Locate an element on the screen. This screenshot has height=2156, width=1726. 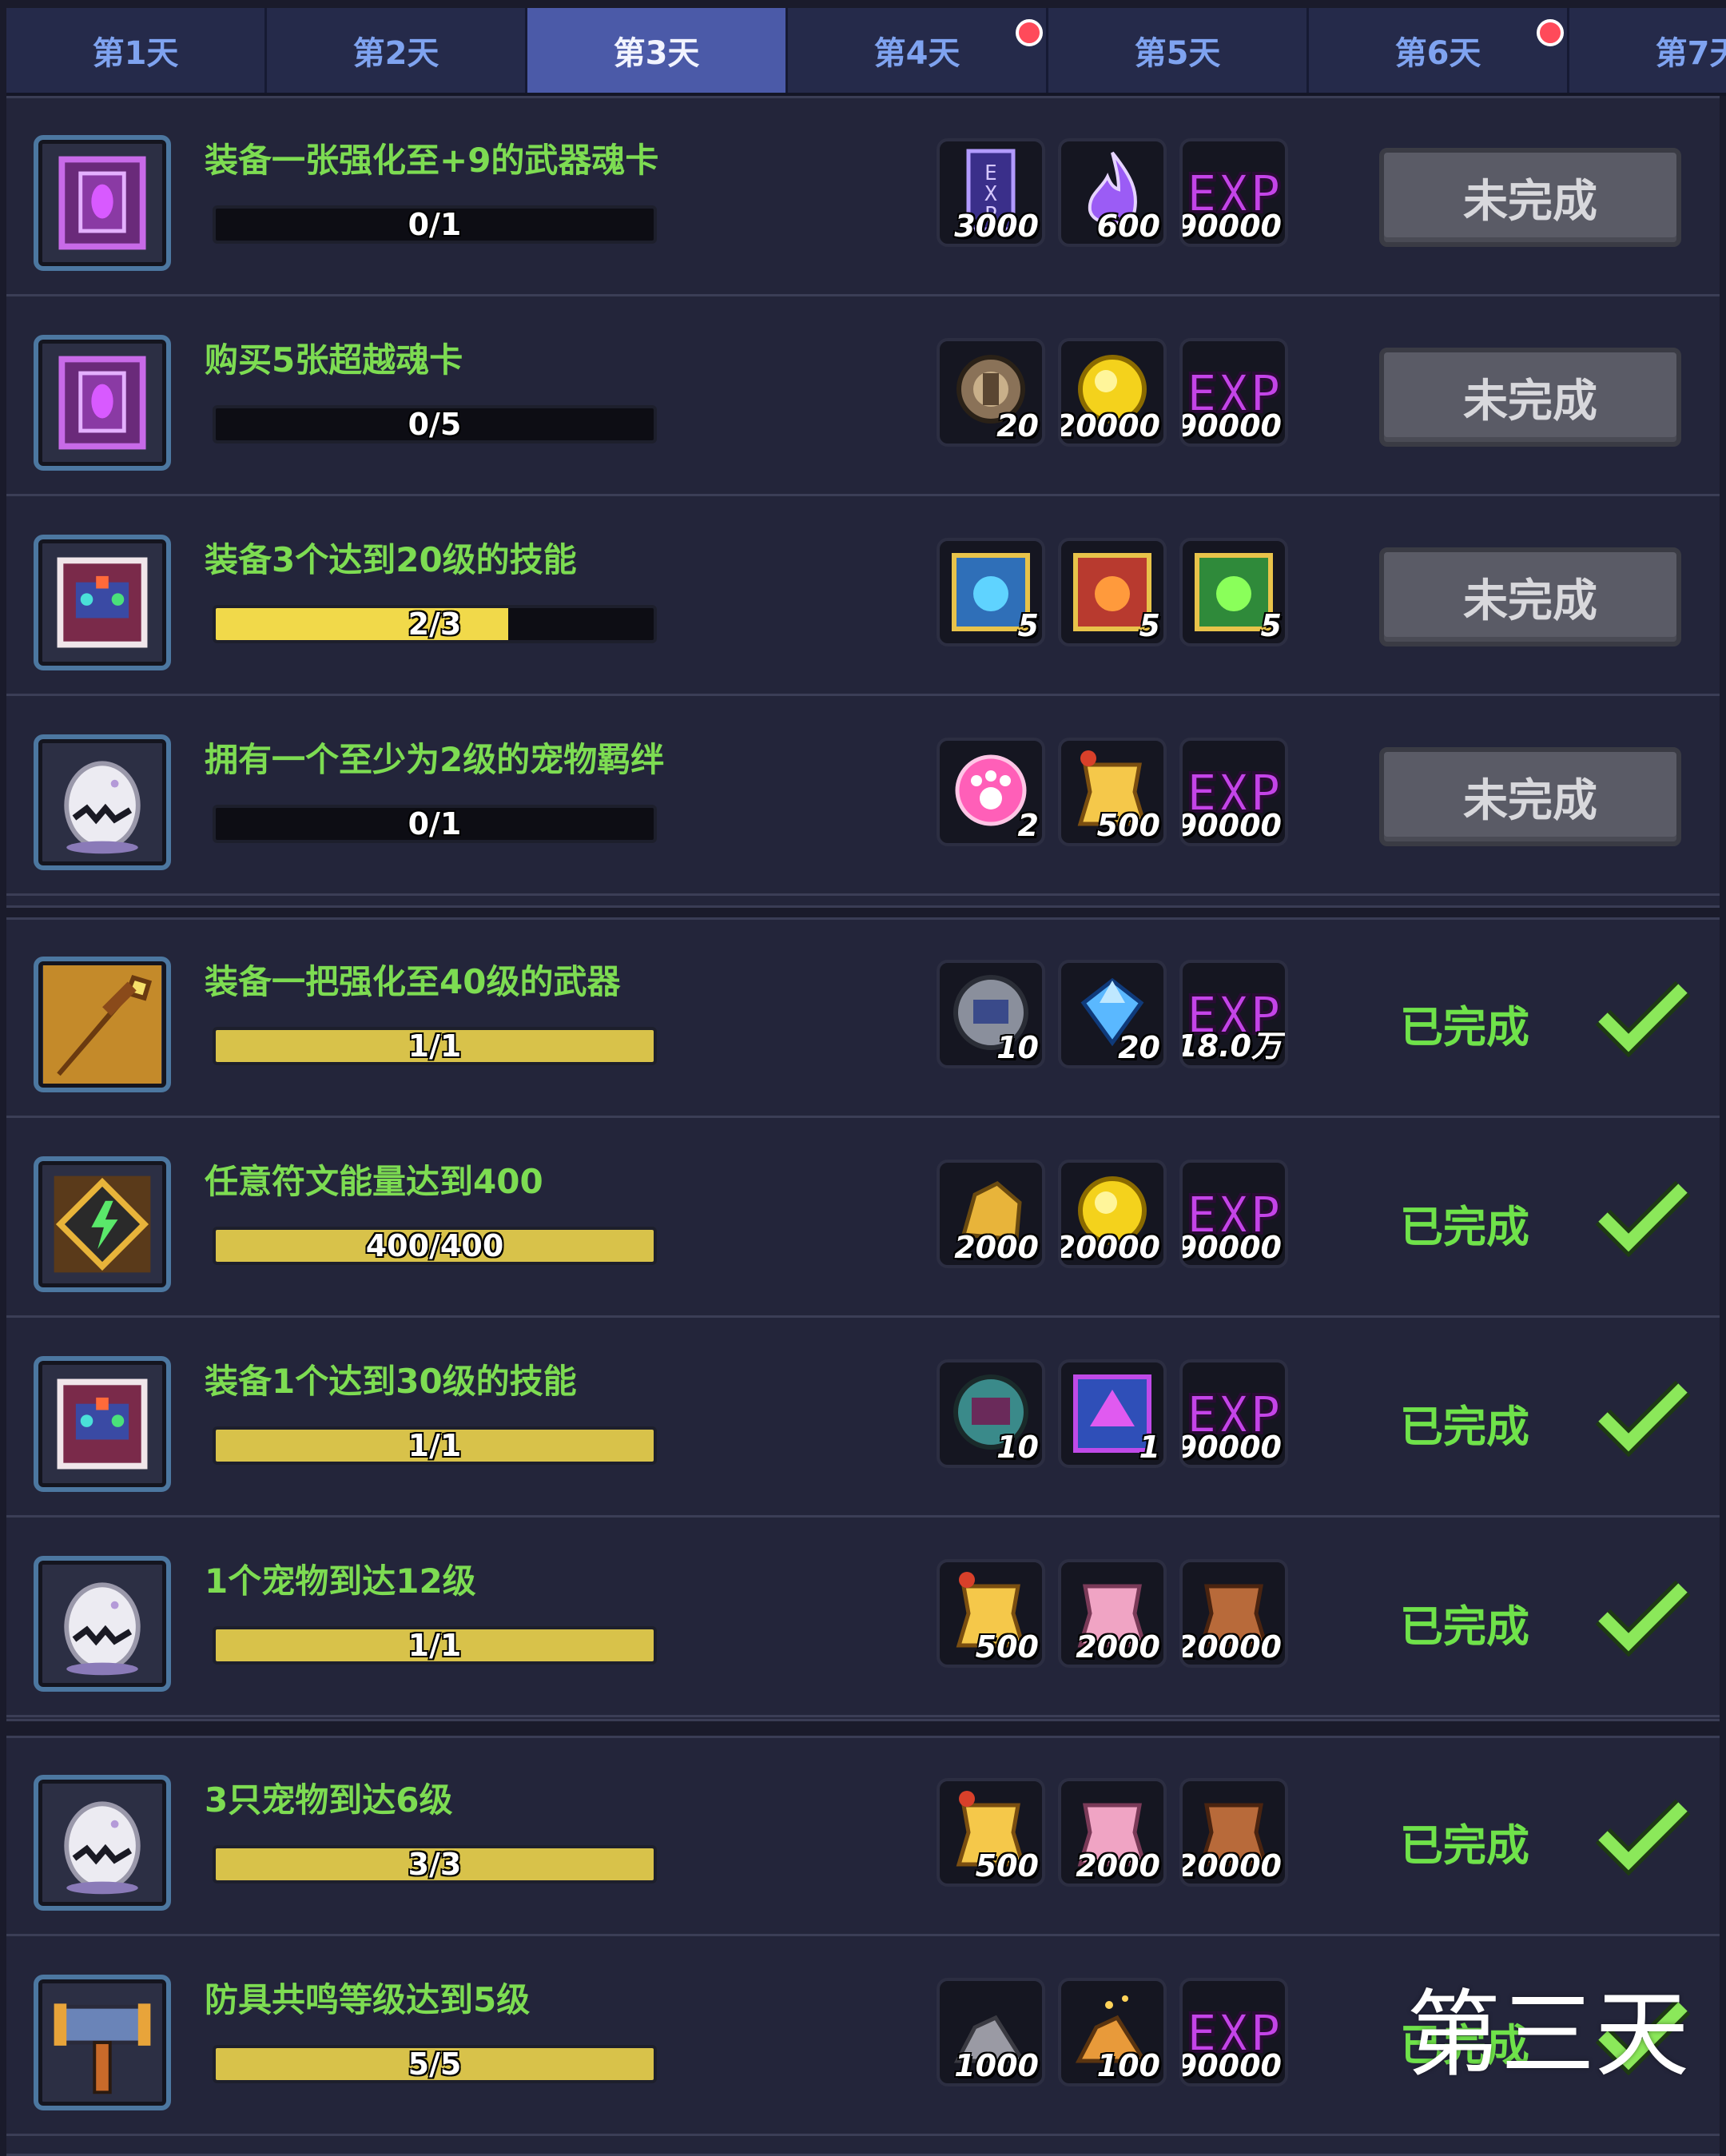
task-rewards: 10 1 EXP 90000 is located at coordinates (1112, 1413).